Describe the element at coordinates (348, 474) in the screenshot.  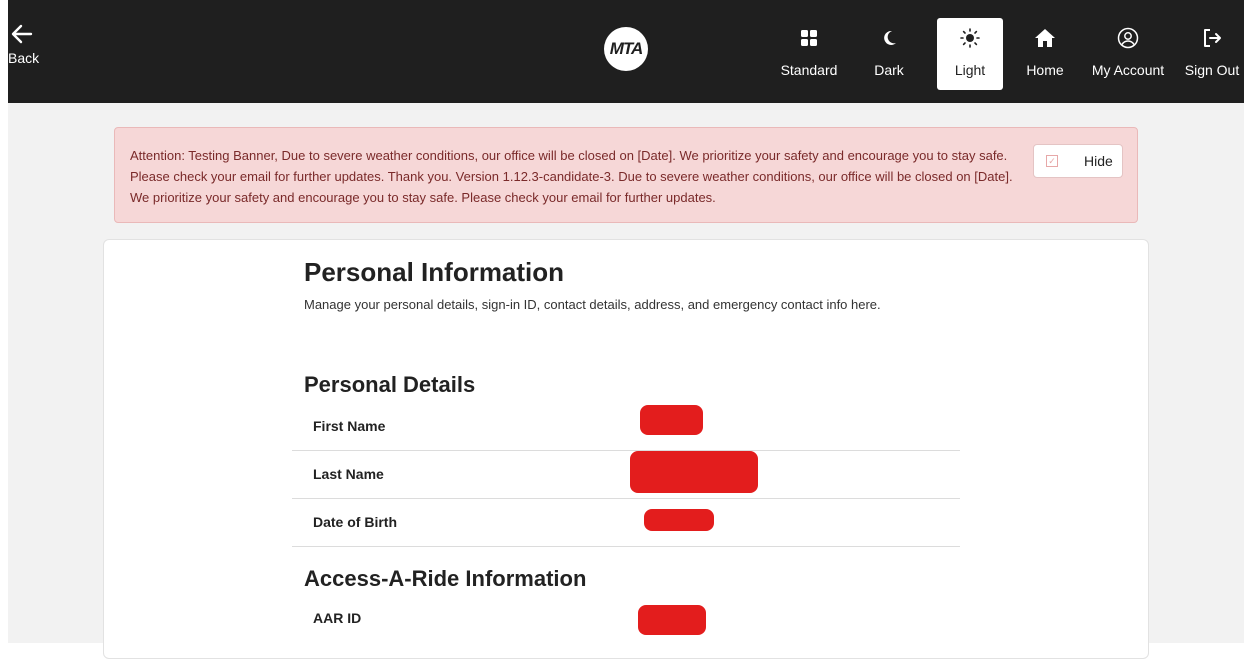
I see `field-label: Last Name` at that location.